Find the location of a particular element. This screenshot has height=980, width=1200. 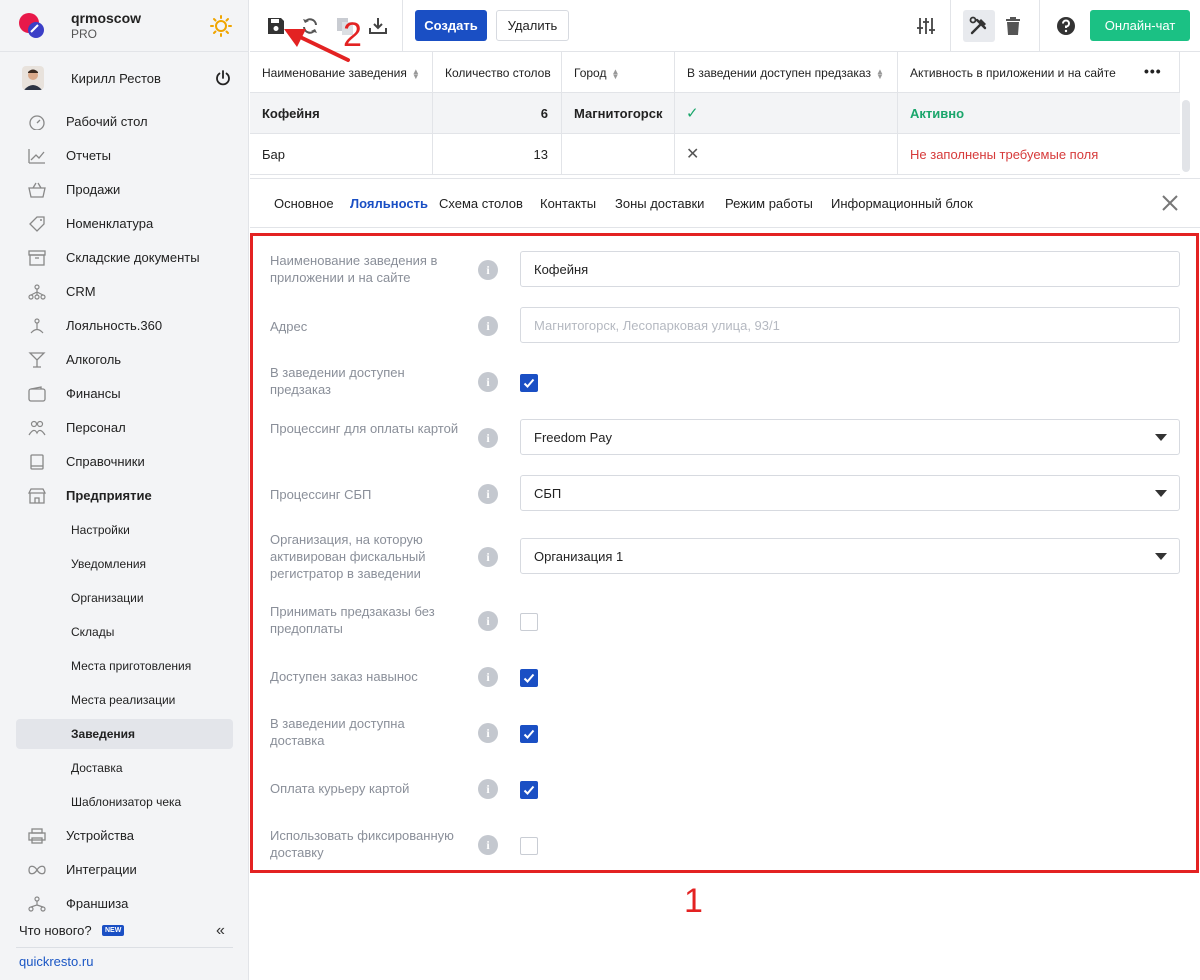

sidebar-subitem-label: Организации is located at coordinates (107, 598).